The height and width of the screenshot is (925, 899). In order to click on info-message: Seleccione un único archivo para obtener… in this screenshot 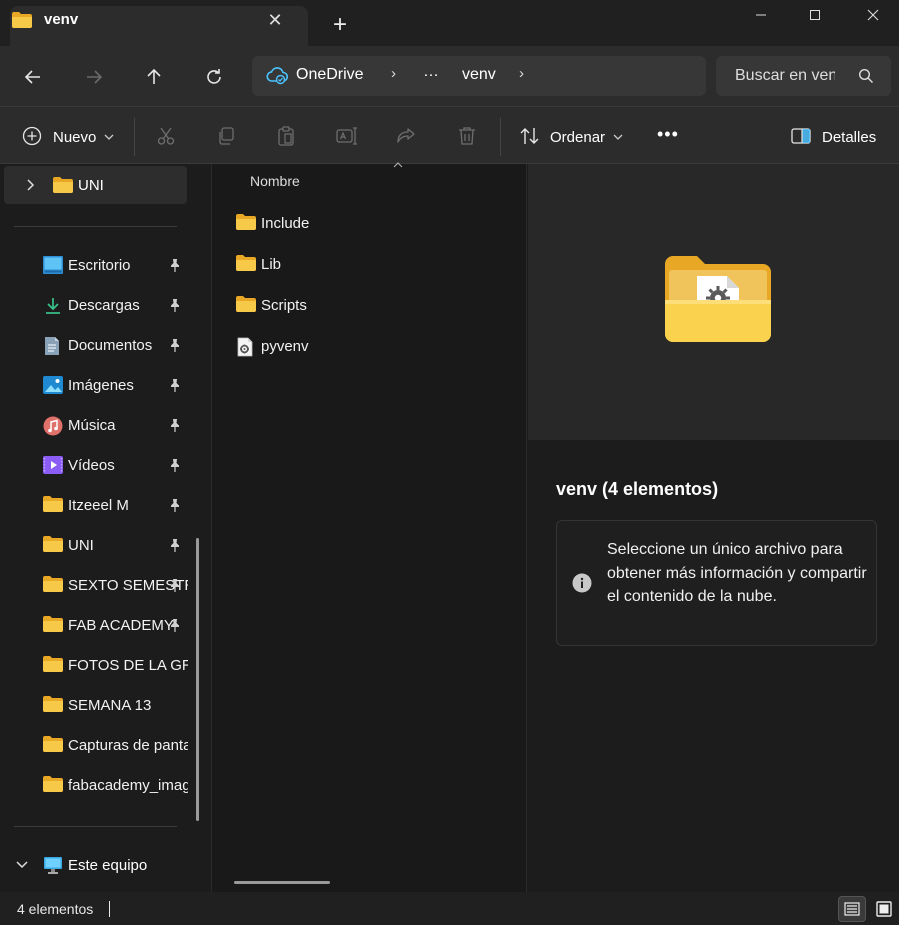, I will do `click(737, 573)`.